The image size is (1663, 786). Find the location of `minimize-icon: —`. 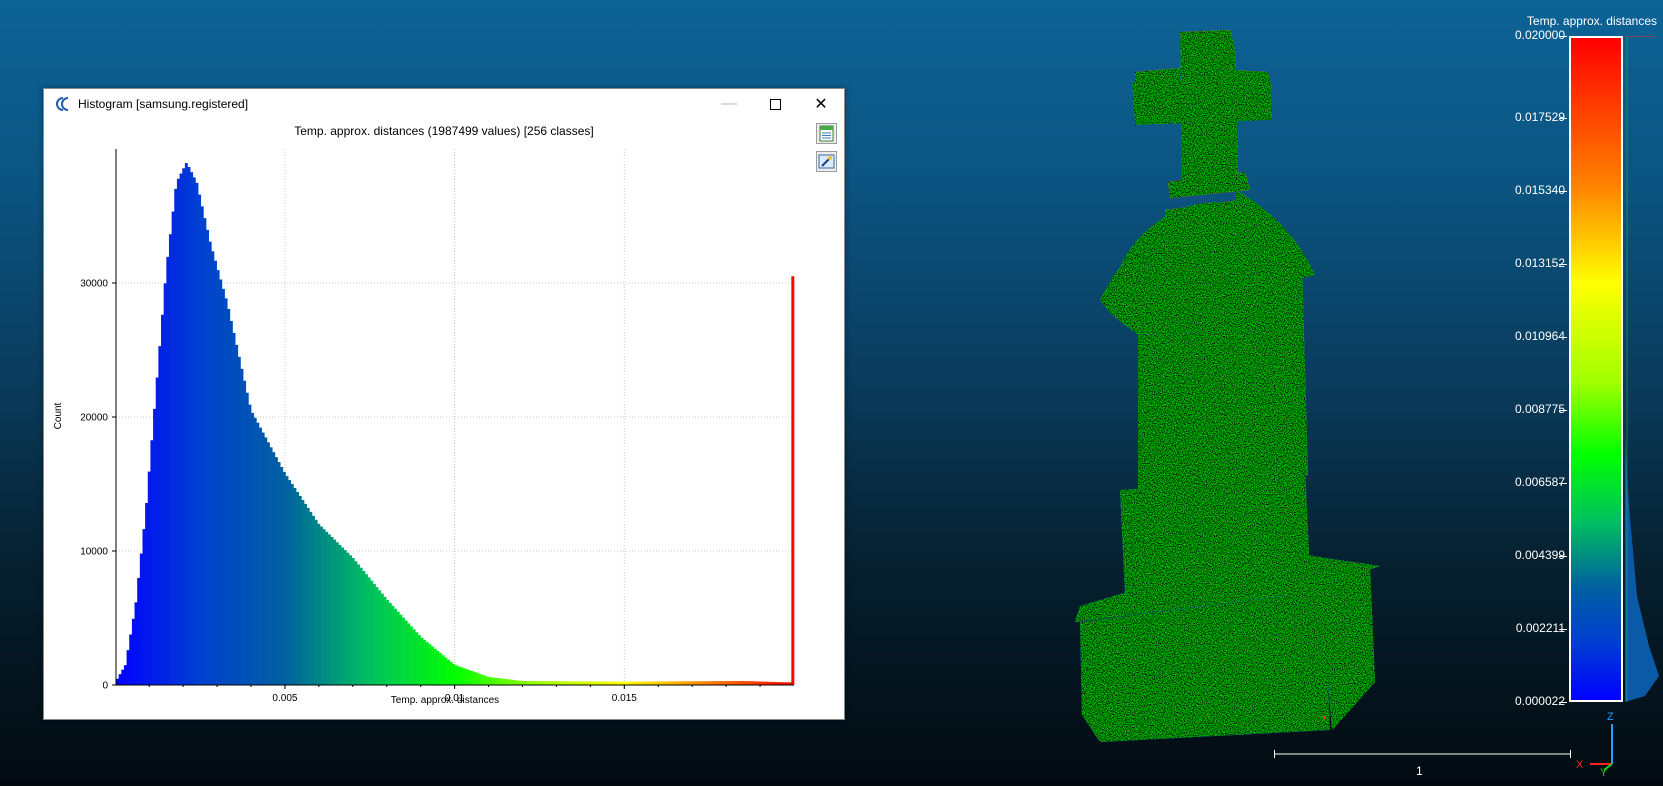

minimize-icon: — is located at coordinates (729, 103).